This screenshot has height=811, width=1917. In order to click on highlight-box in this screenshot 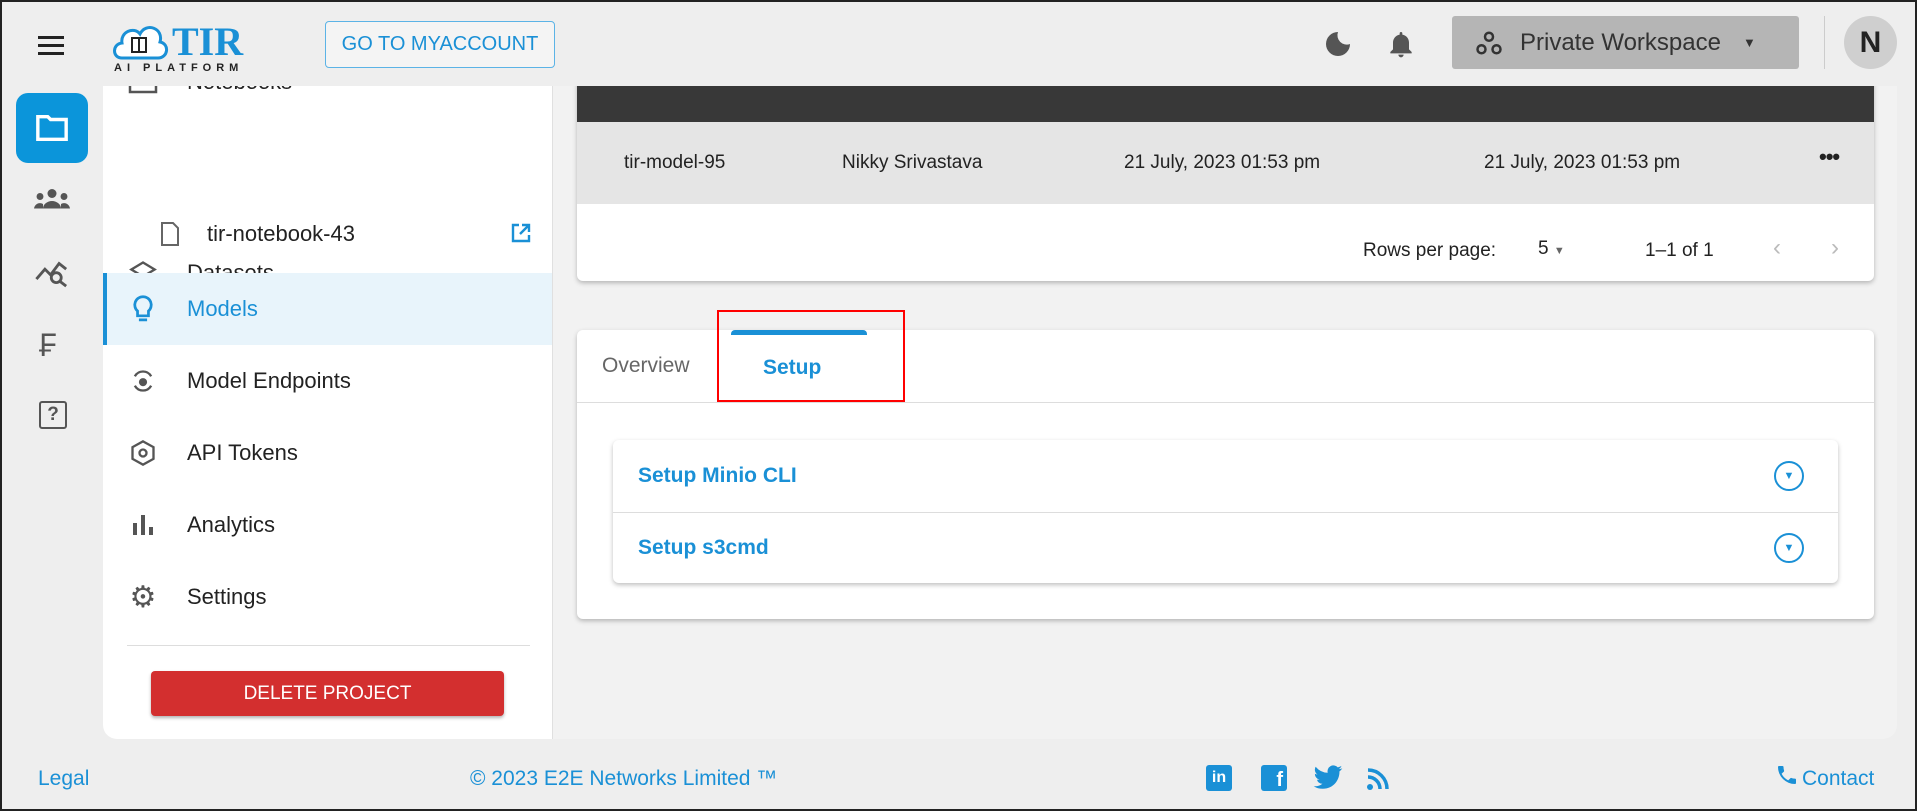, I will do `click(811, 356)`.